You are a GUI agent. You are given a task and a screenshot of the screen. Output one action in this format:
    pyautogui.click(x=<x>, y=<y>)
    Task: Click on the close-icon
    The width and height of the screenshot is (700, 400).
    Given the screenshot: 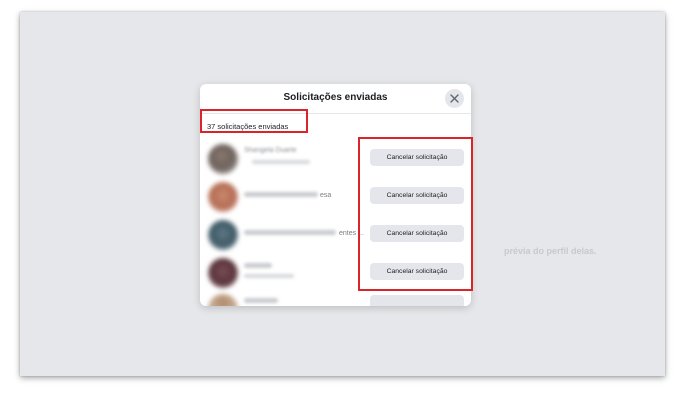 What is the action you would take?
    pyautogui.click(x=454, y=98)
    